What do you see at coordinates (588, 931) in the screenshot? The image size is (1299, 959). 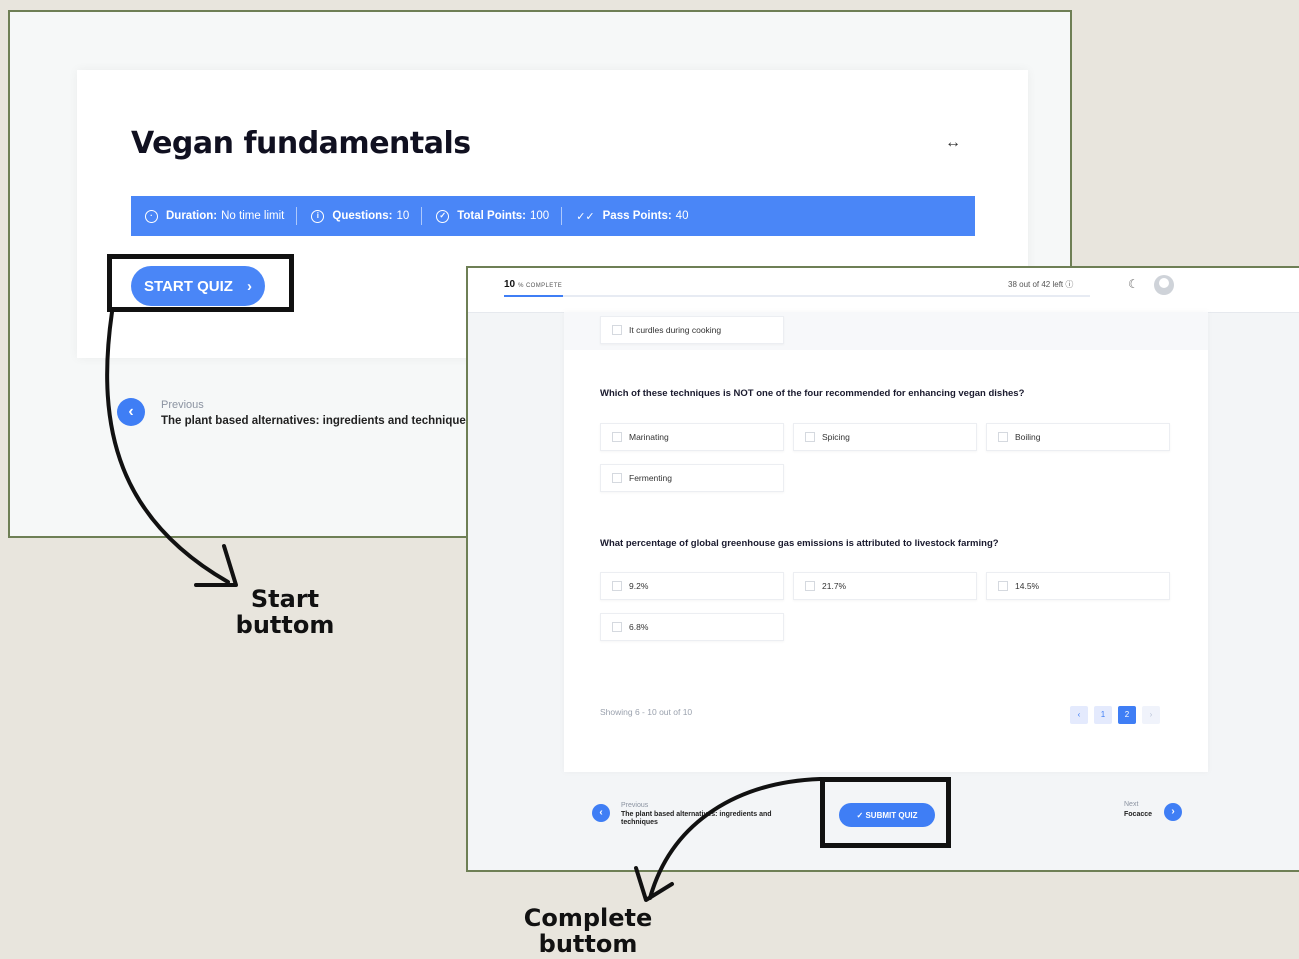 I see `complete-button-callout: Complete buttom` at bounding box center [588, 931].